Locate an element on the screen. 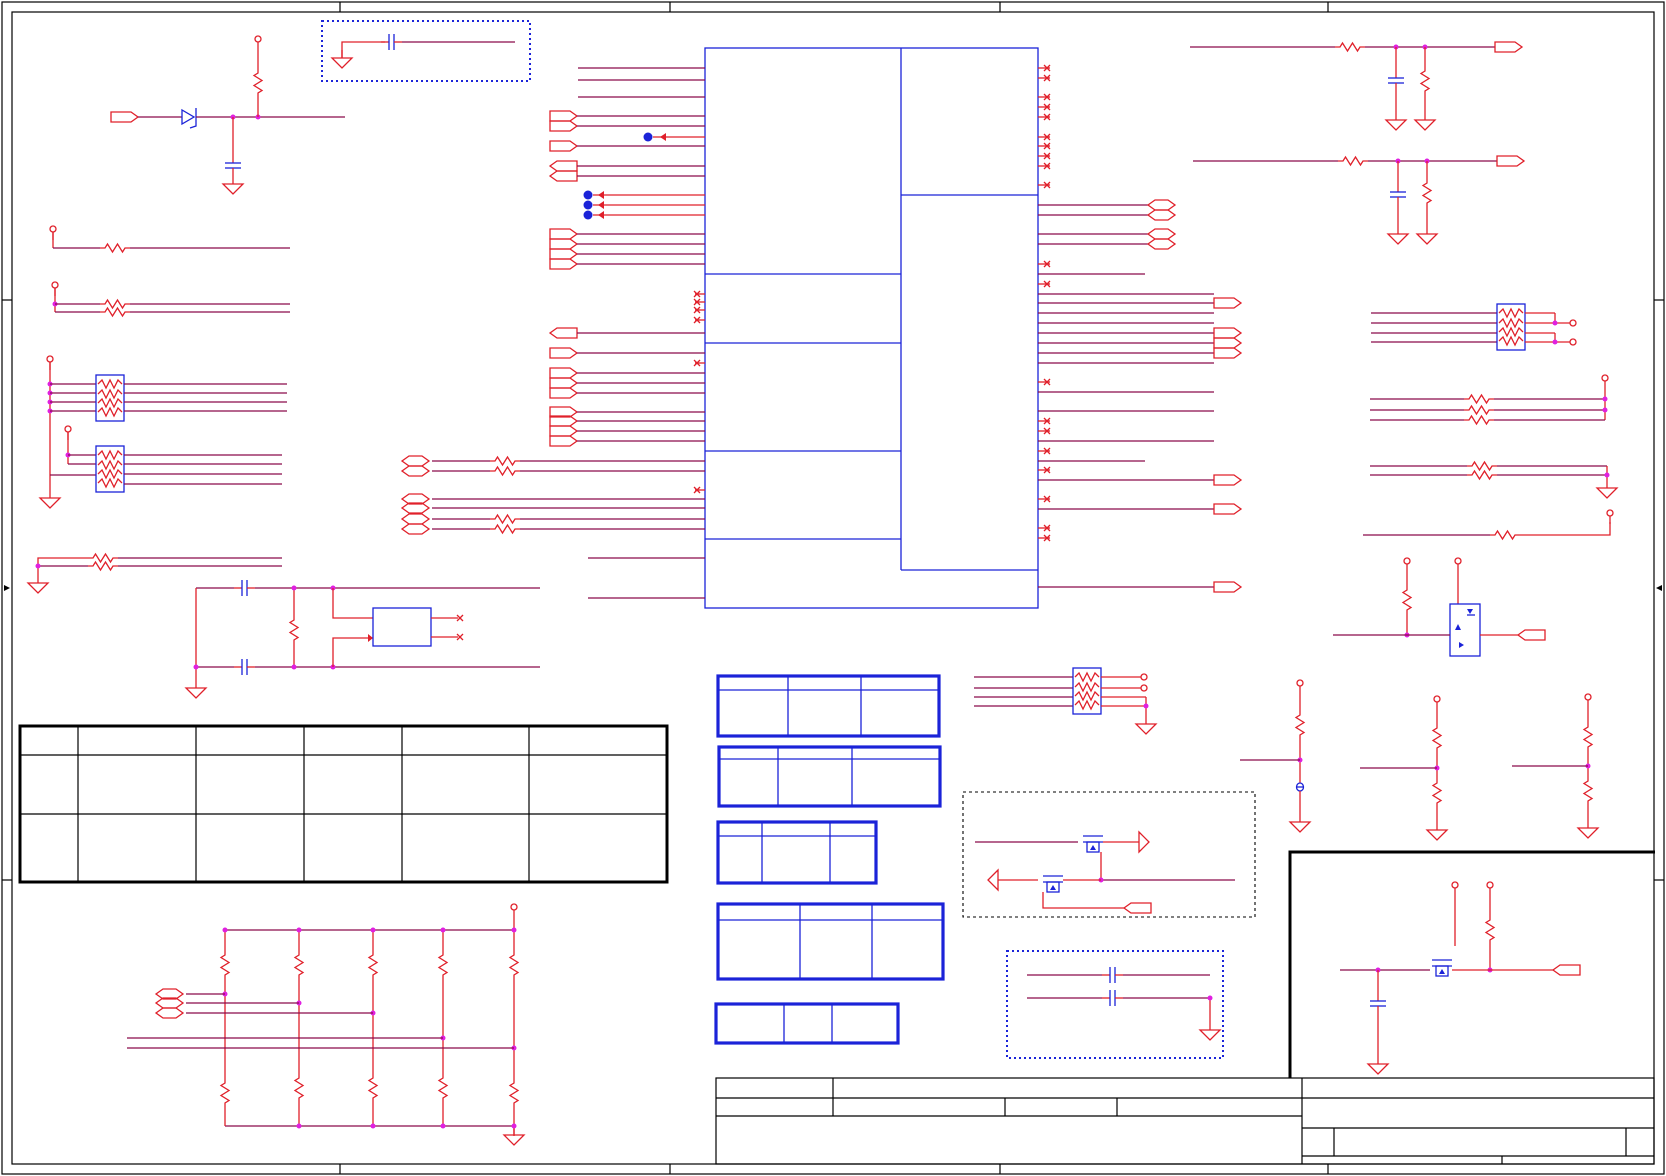  main-ic is located at coordinates (871, 328).